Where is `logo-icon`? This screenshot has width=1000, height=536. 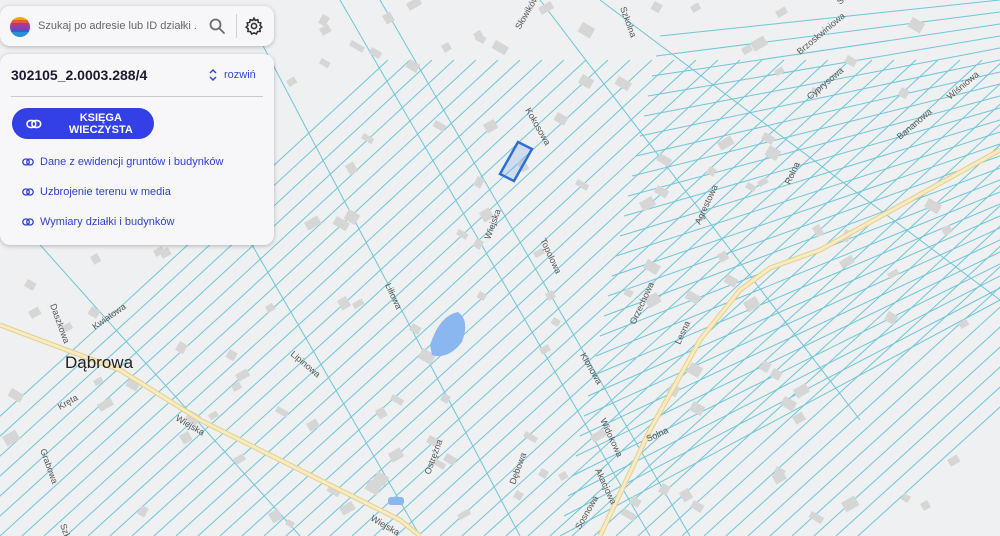
logo-icon is located at coordinates (20, 27).